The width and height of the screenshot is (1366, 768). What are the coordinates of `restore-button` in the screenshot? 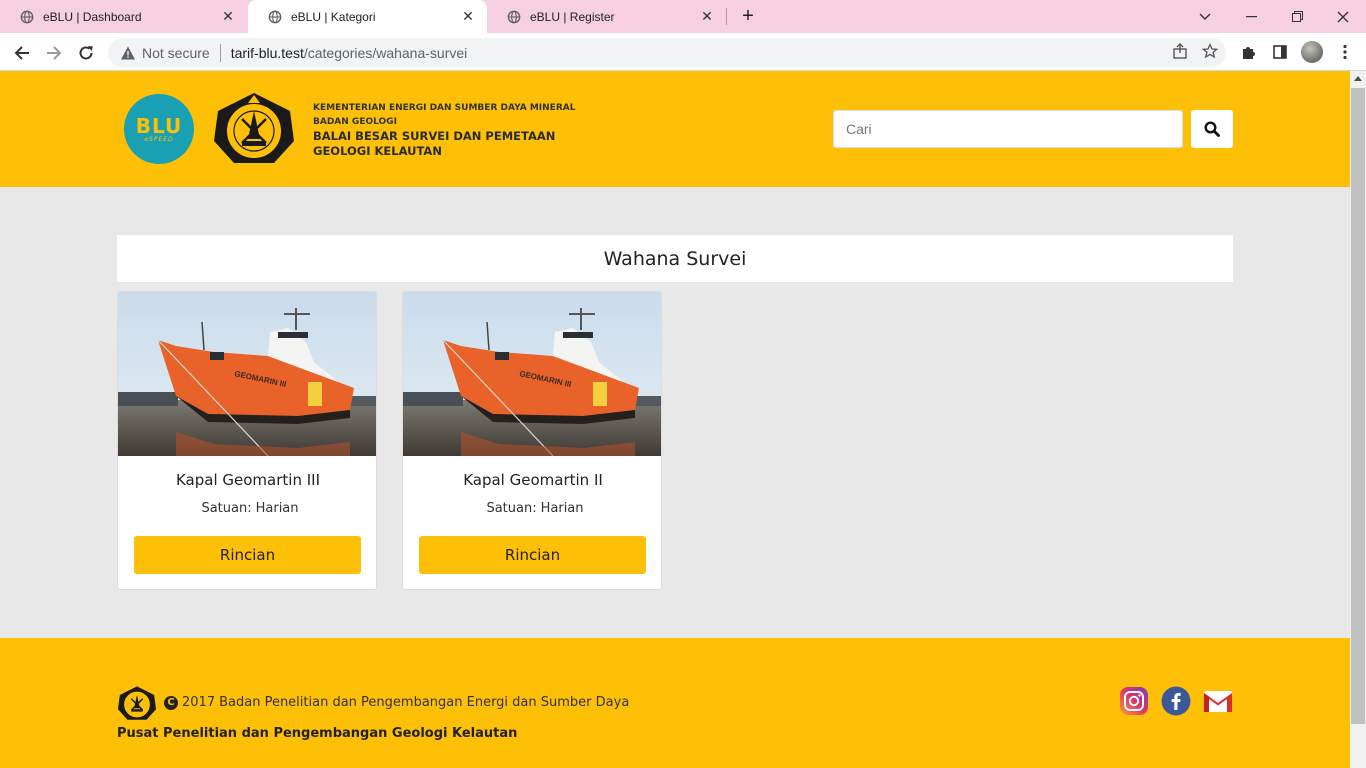 It's located at (1297, 16).